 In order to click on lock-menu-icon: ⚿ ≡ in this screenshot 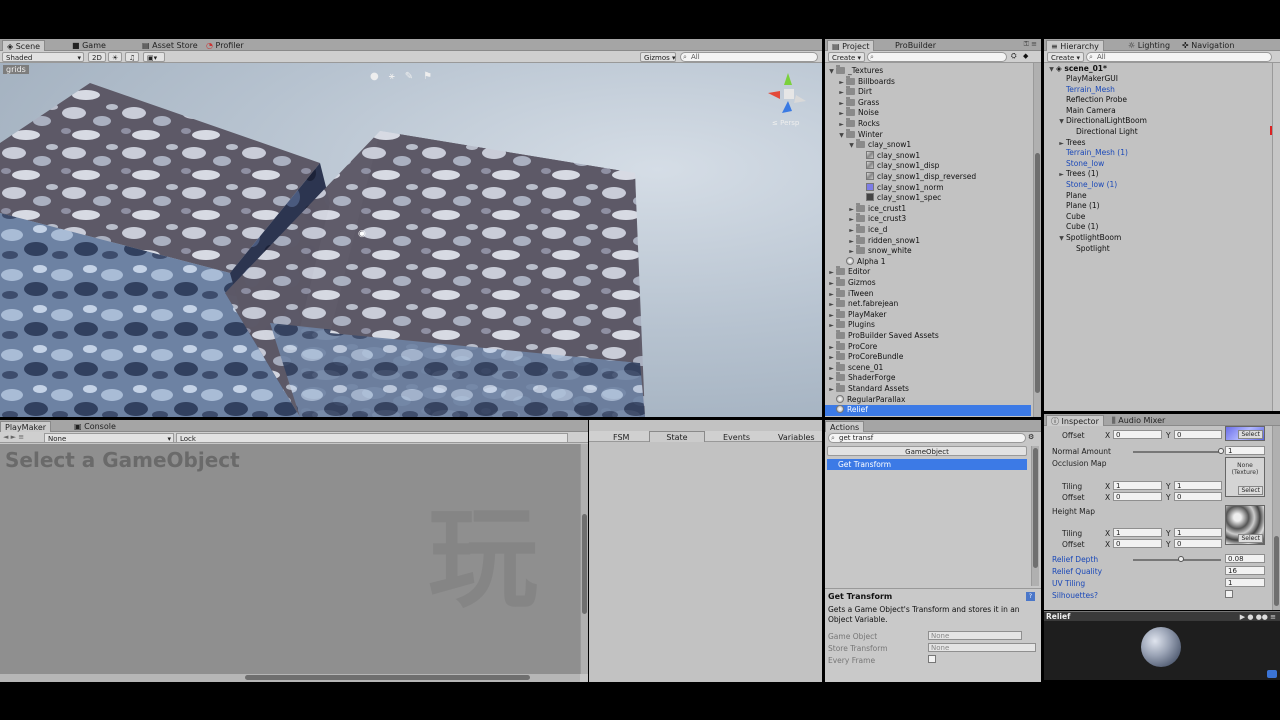, I will do `click(1030, 44)`.